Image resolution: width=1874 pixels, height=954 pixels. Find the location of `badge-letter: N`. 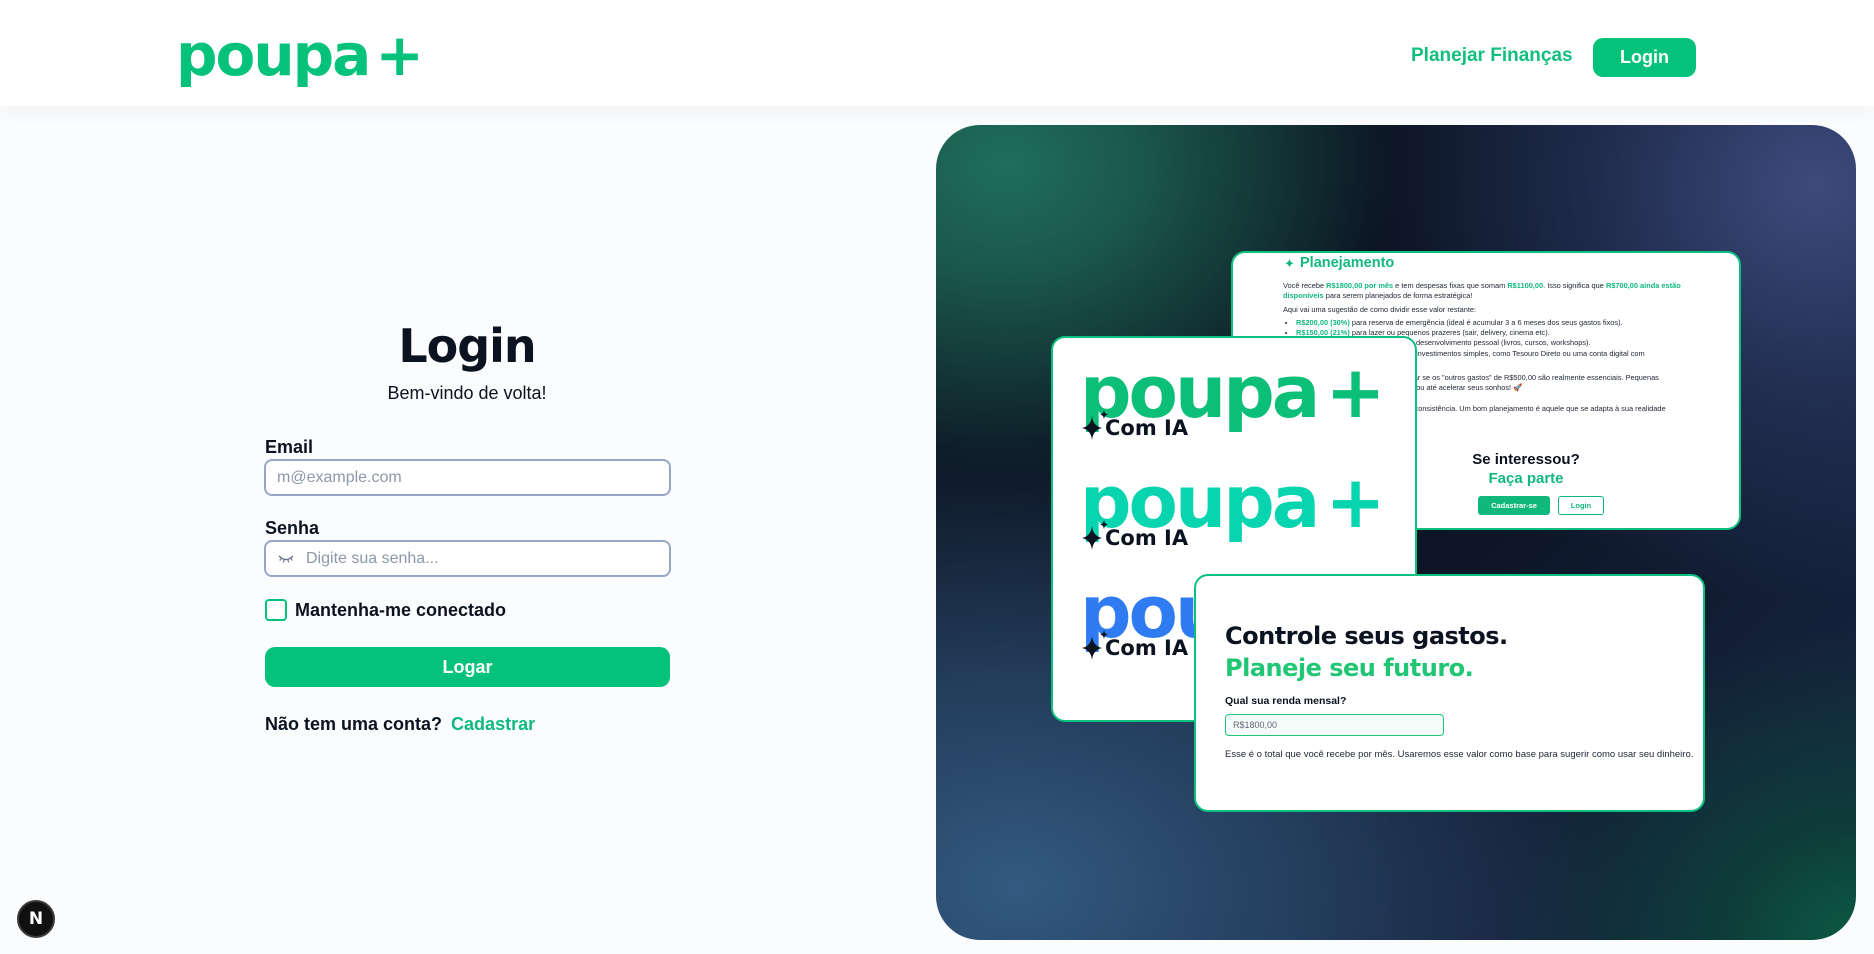

badge-letter: N is located at coordinates (36, 919).